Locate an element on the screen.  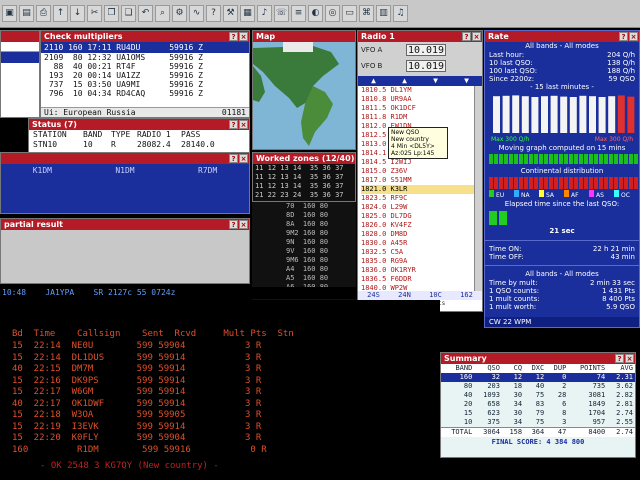
scroll-down-icon: ▼ is located at coordinates (435, 81).